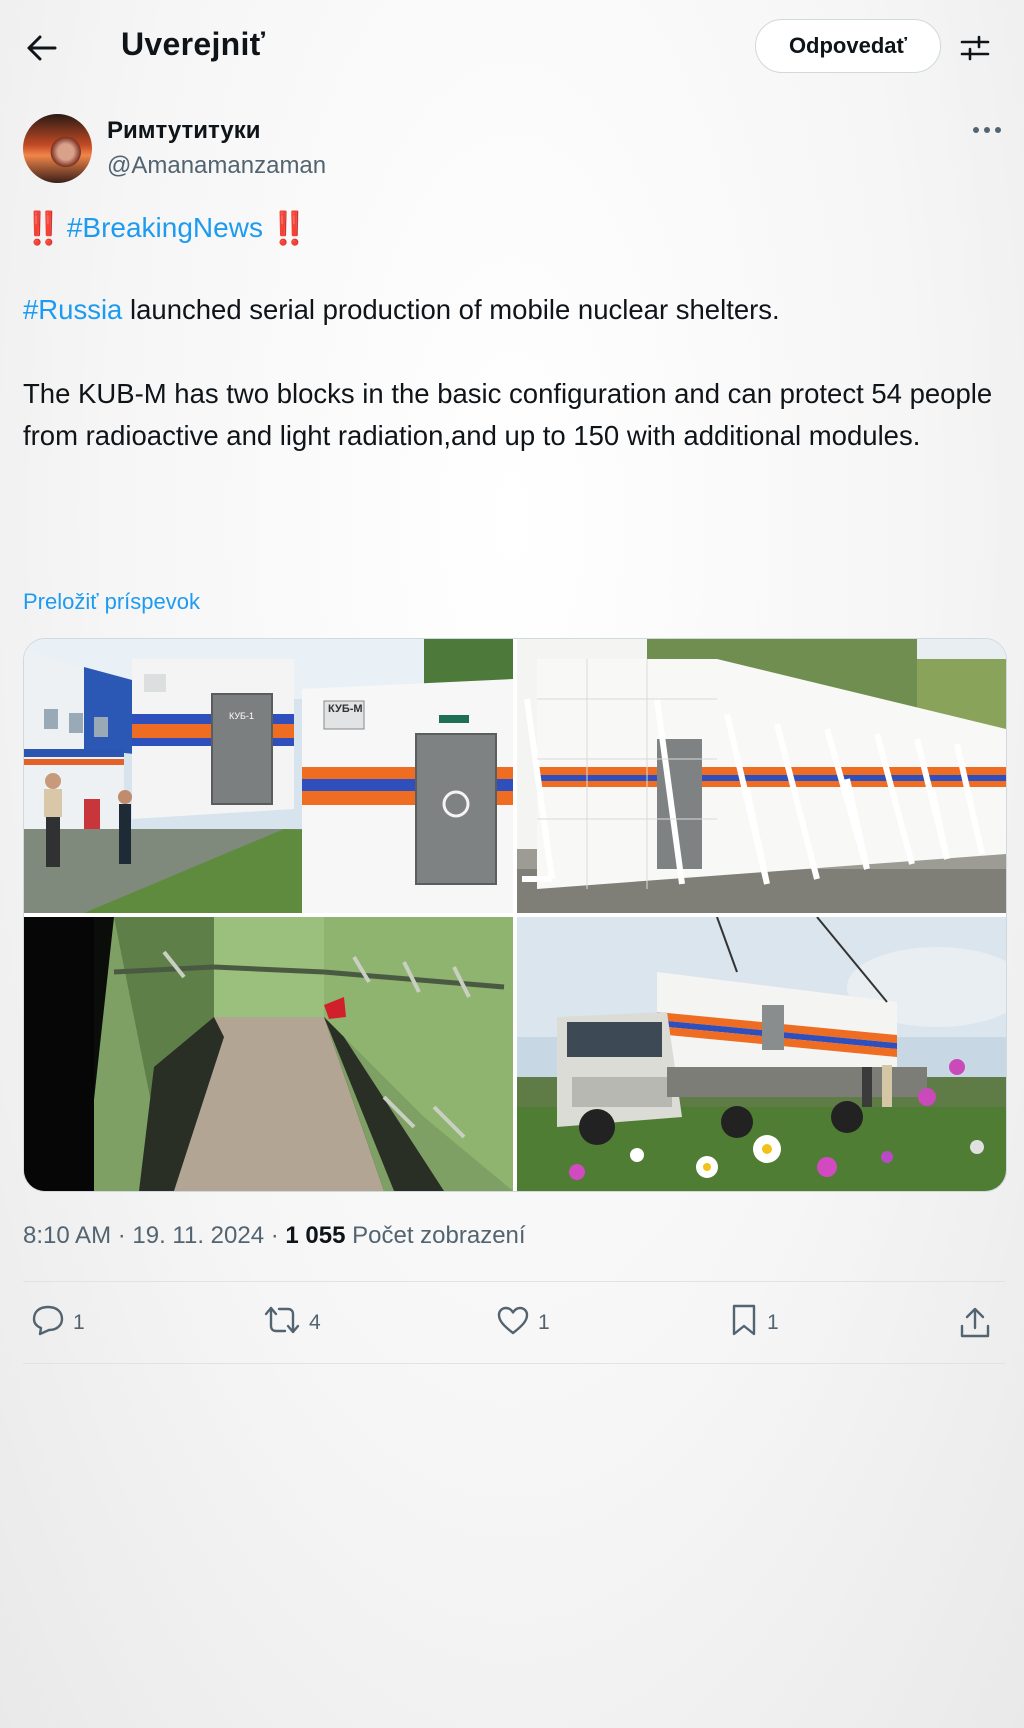 This screenshot has height=1728, width=1024. Describe the element at coordinates (268, 776) in the screenshot. I see `photo-shelter-modules: КУБ-М КУБ-1` at that location.